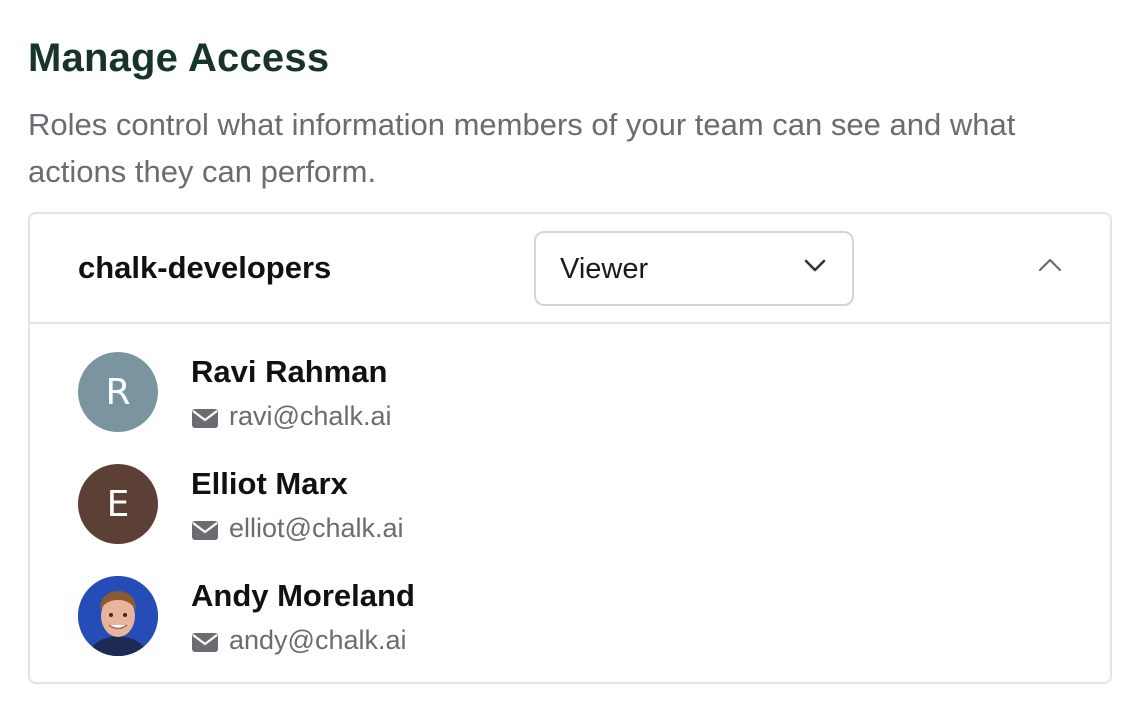 The image size is (1146, 722). What do you see at coordinates (694, 268) in the screenshot?
I see `role-select: Viewer` at bounding box center [694, 268].